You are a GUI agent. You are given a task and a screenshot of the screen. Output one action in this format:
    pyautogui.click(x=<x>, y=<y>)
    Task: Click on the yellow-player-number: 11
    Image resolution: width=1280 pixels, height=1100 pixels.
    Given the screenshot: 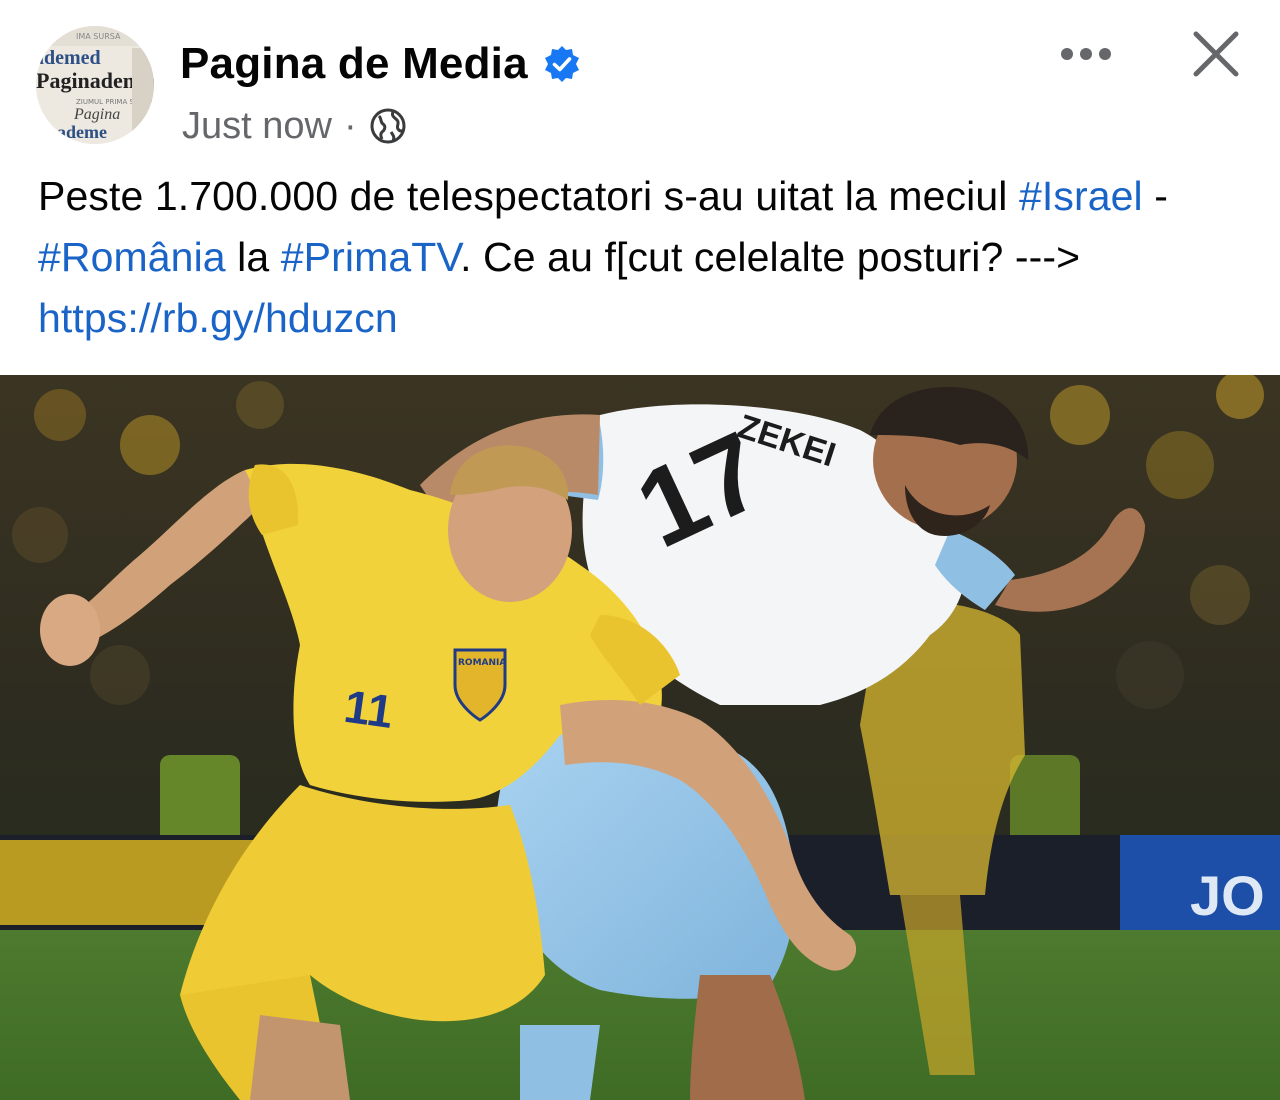 What is the action you would take?
    pyautogui.click(x=368, y=709)
    